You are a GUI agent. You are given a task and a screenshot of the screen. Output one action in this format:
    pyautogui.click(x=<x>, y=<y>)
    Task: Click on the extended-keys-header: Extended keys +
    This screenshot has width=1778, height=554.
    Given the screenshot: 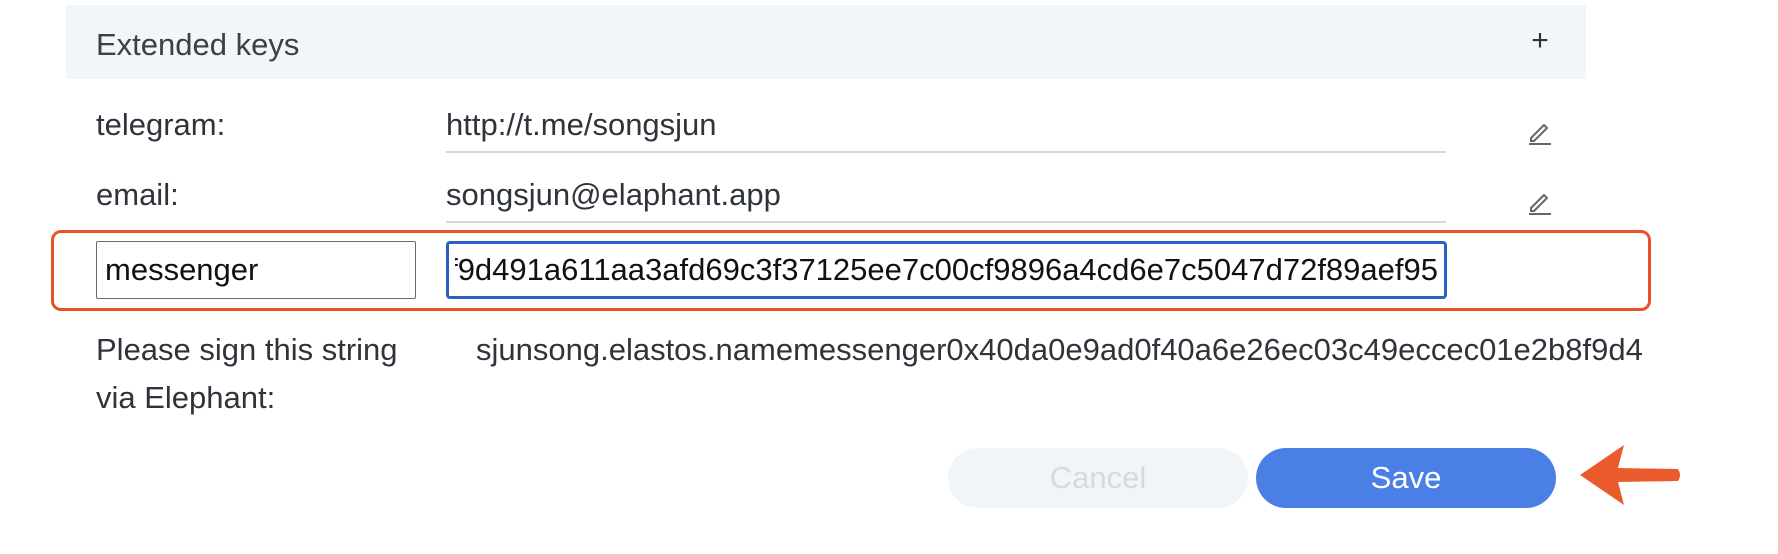 What is the action you would take?
    pyautogui.click(x=826, y=42)
    